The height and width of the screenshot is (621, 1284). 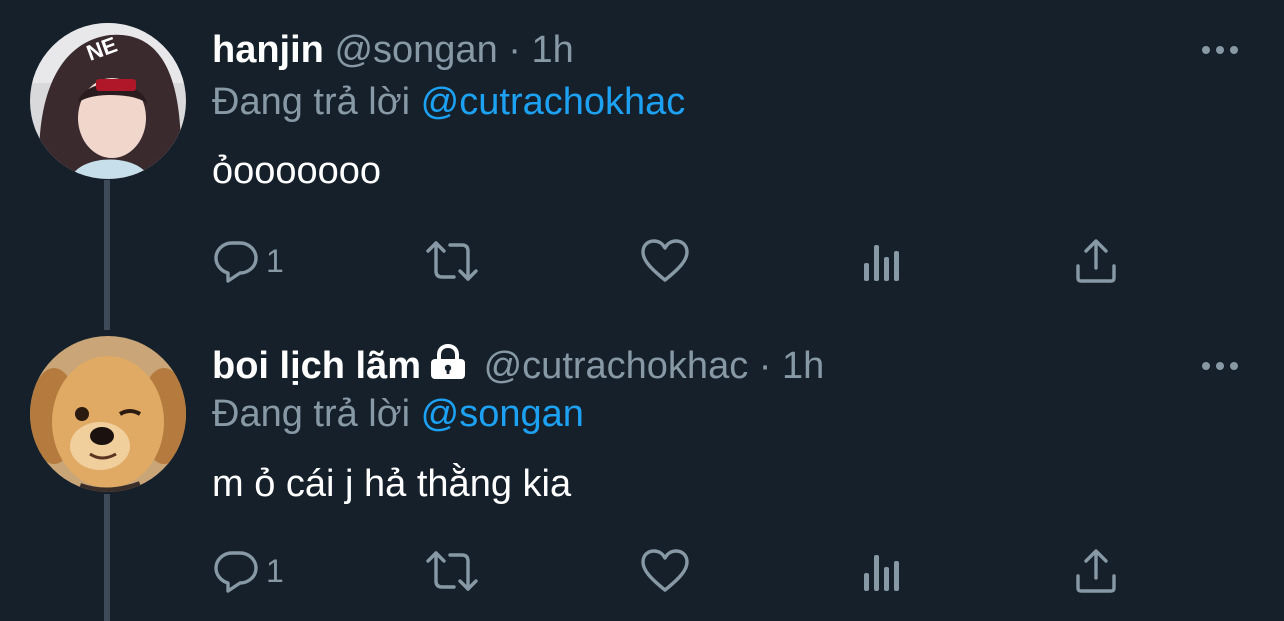 I want to click on display-name: boi lịch lãm, so click(x=316, y=366).